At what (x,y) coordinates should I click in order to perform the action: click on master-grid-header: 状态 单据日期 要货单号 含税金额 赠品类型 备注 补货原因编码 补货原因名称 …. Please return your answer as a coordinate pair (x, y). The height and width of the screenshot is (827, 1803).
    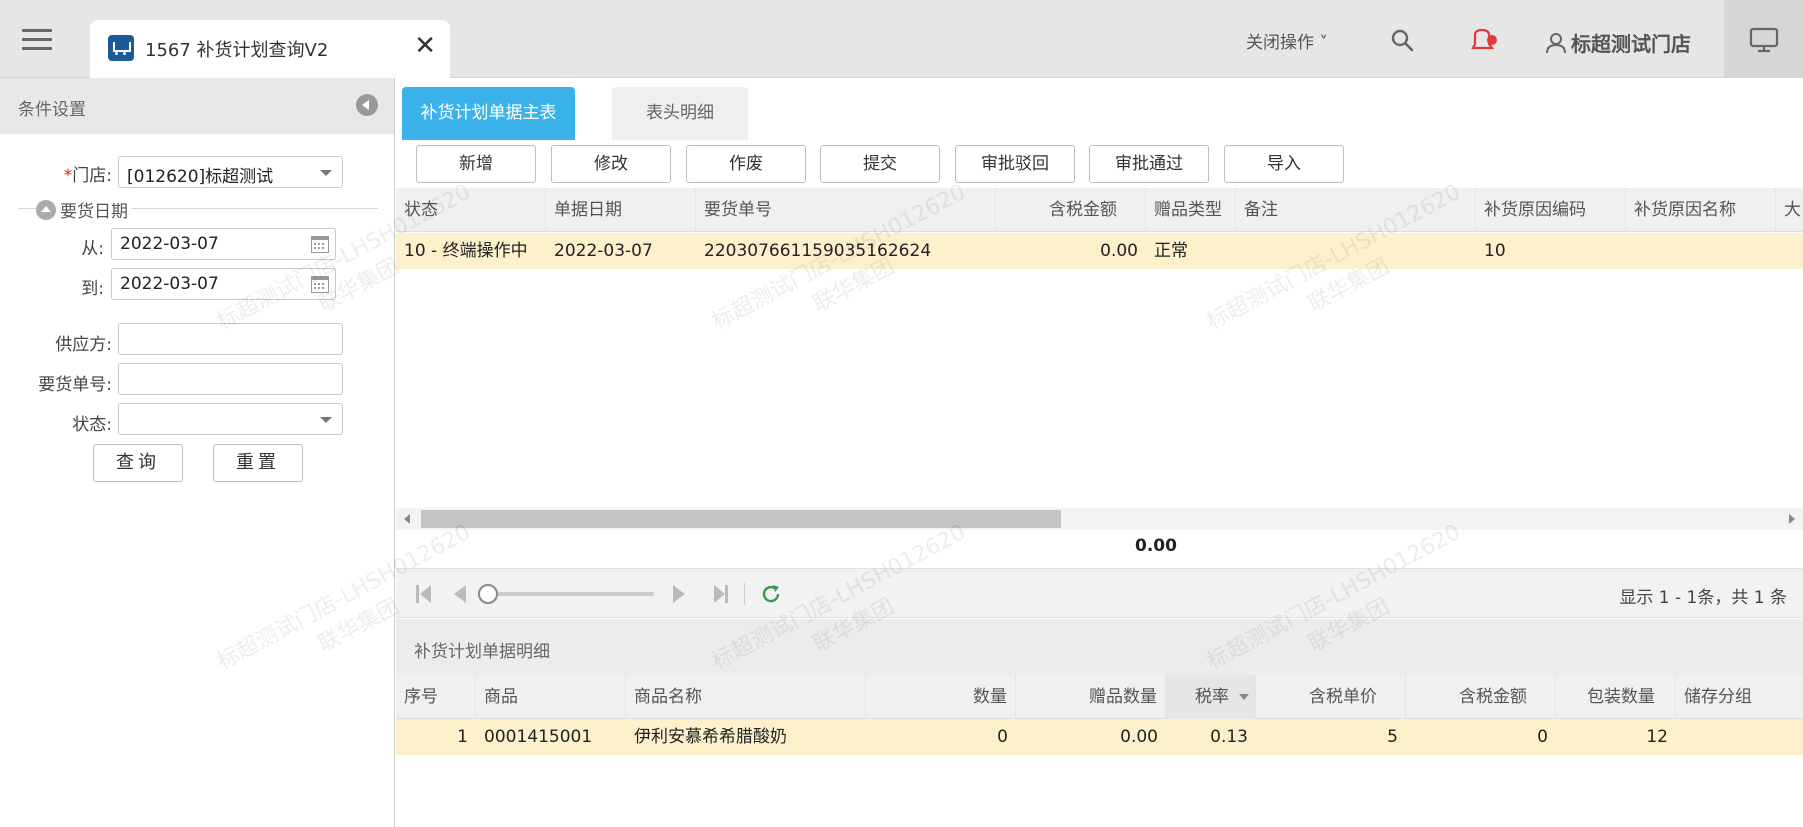
    Looking at the image, I should click on (1099, 210).